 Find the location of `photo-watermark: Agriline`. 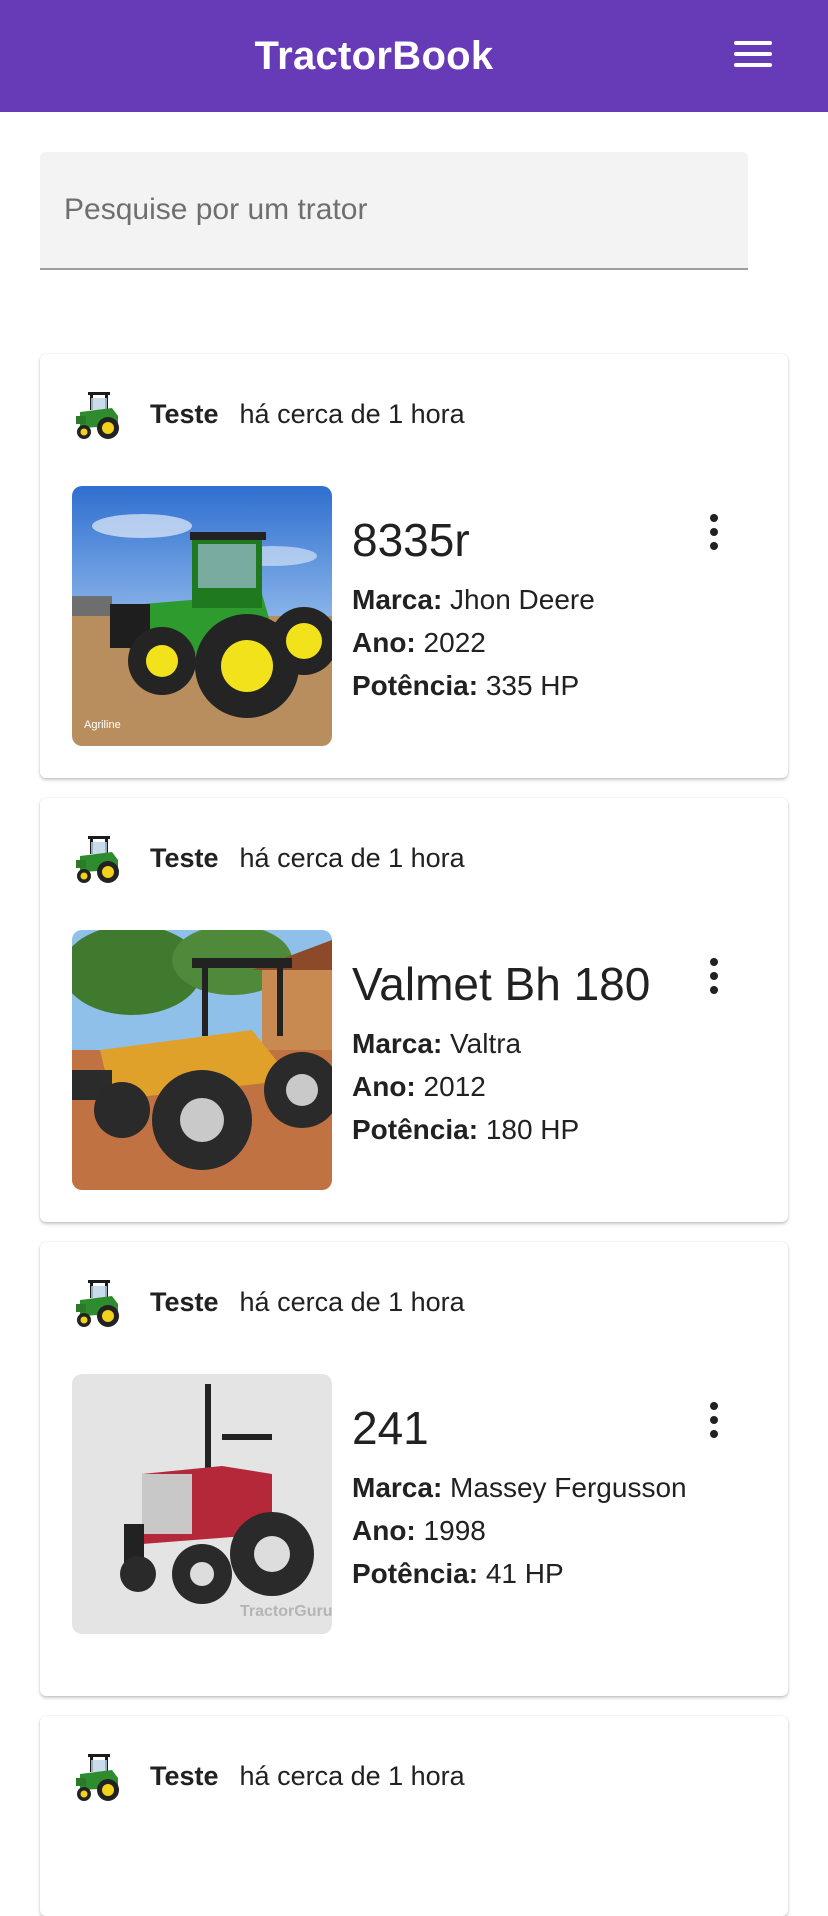

photo-watermark: Agriline is located at coordinates (102, 725).